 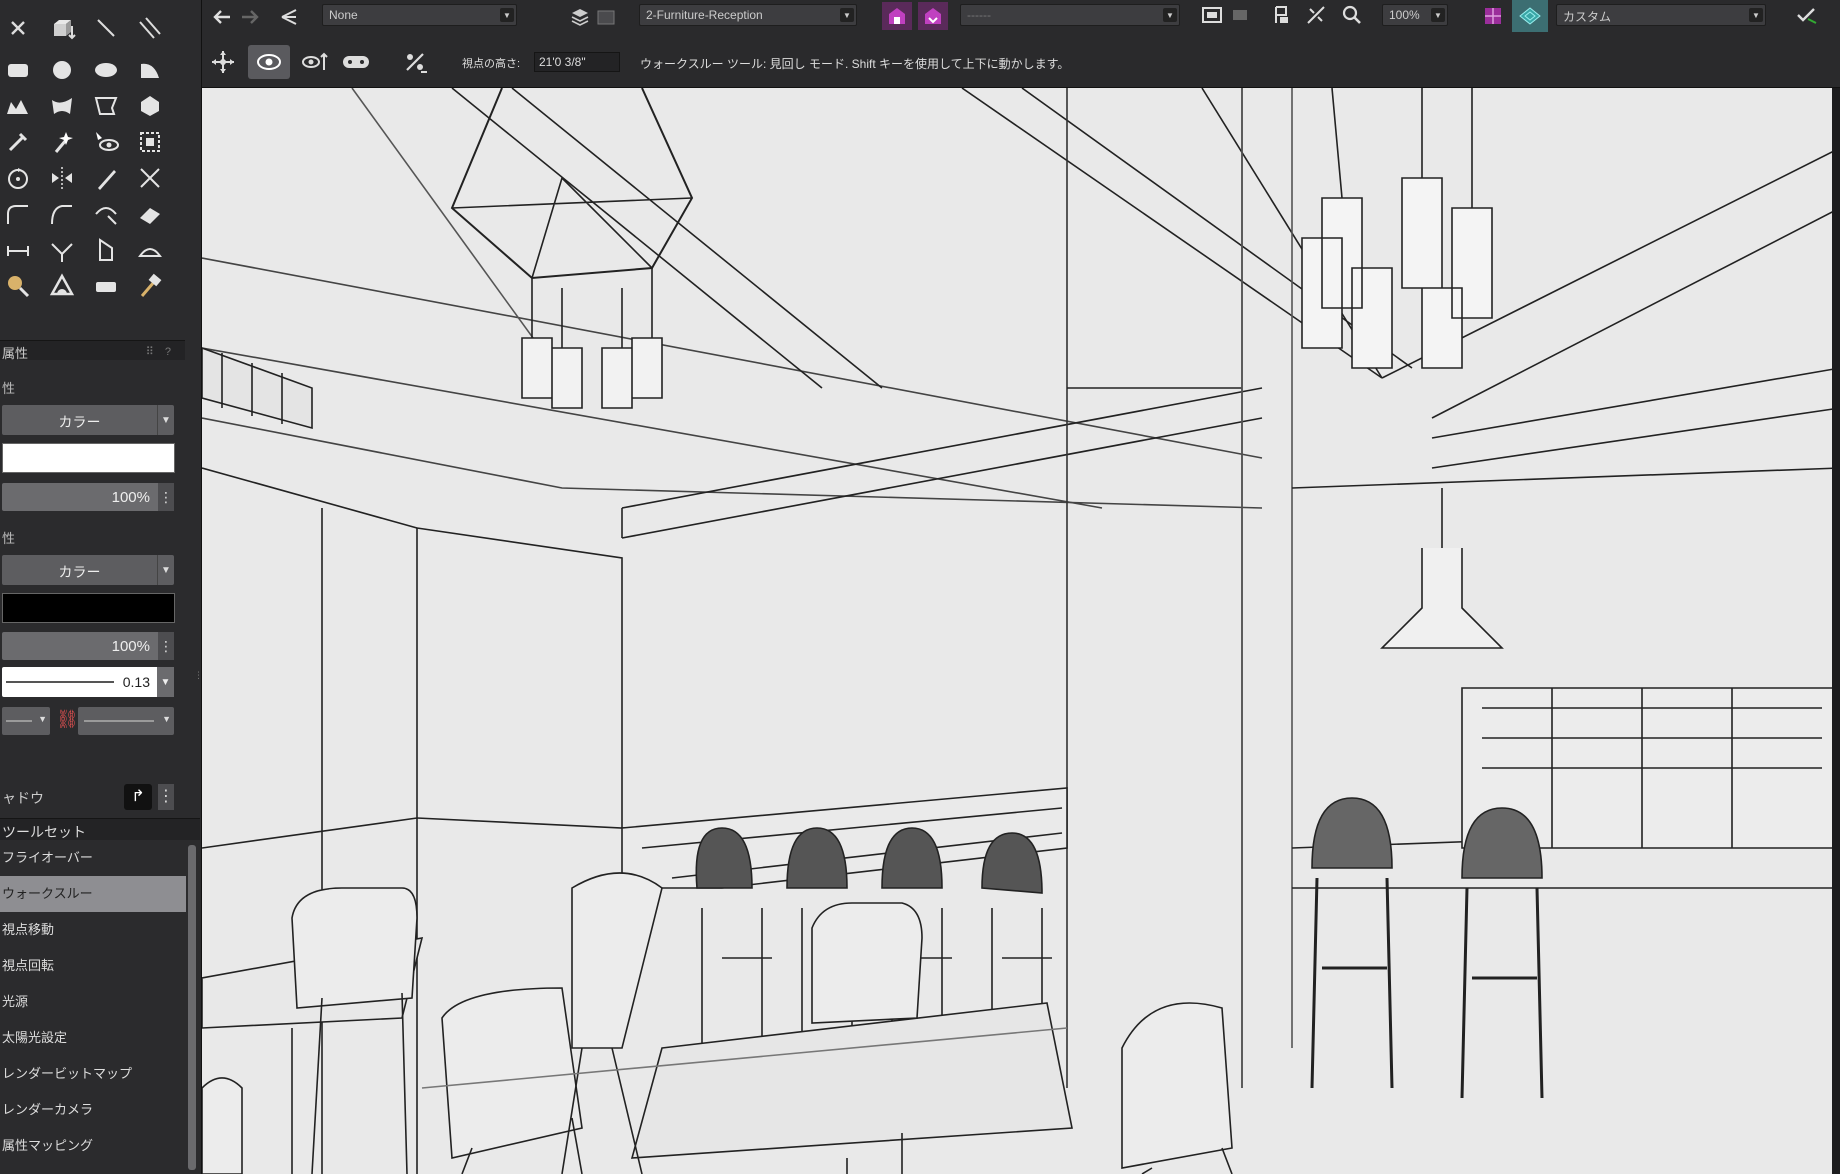 What do you see at coordinates (1240, 15) in the screenshot?
I see `fit-view-icon` at bounding box center [1240, 15].